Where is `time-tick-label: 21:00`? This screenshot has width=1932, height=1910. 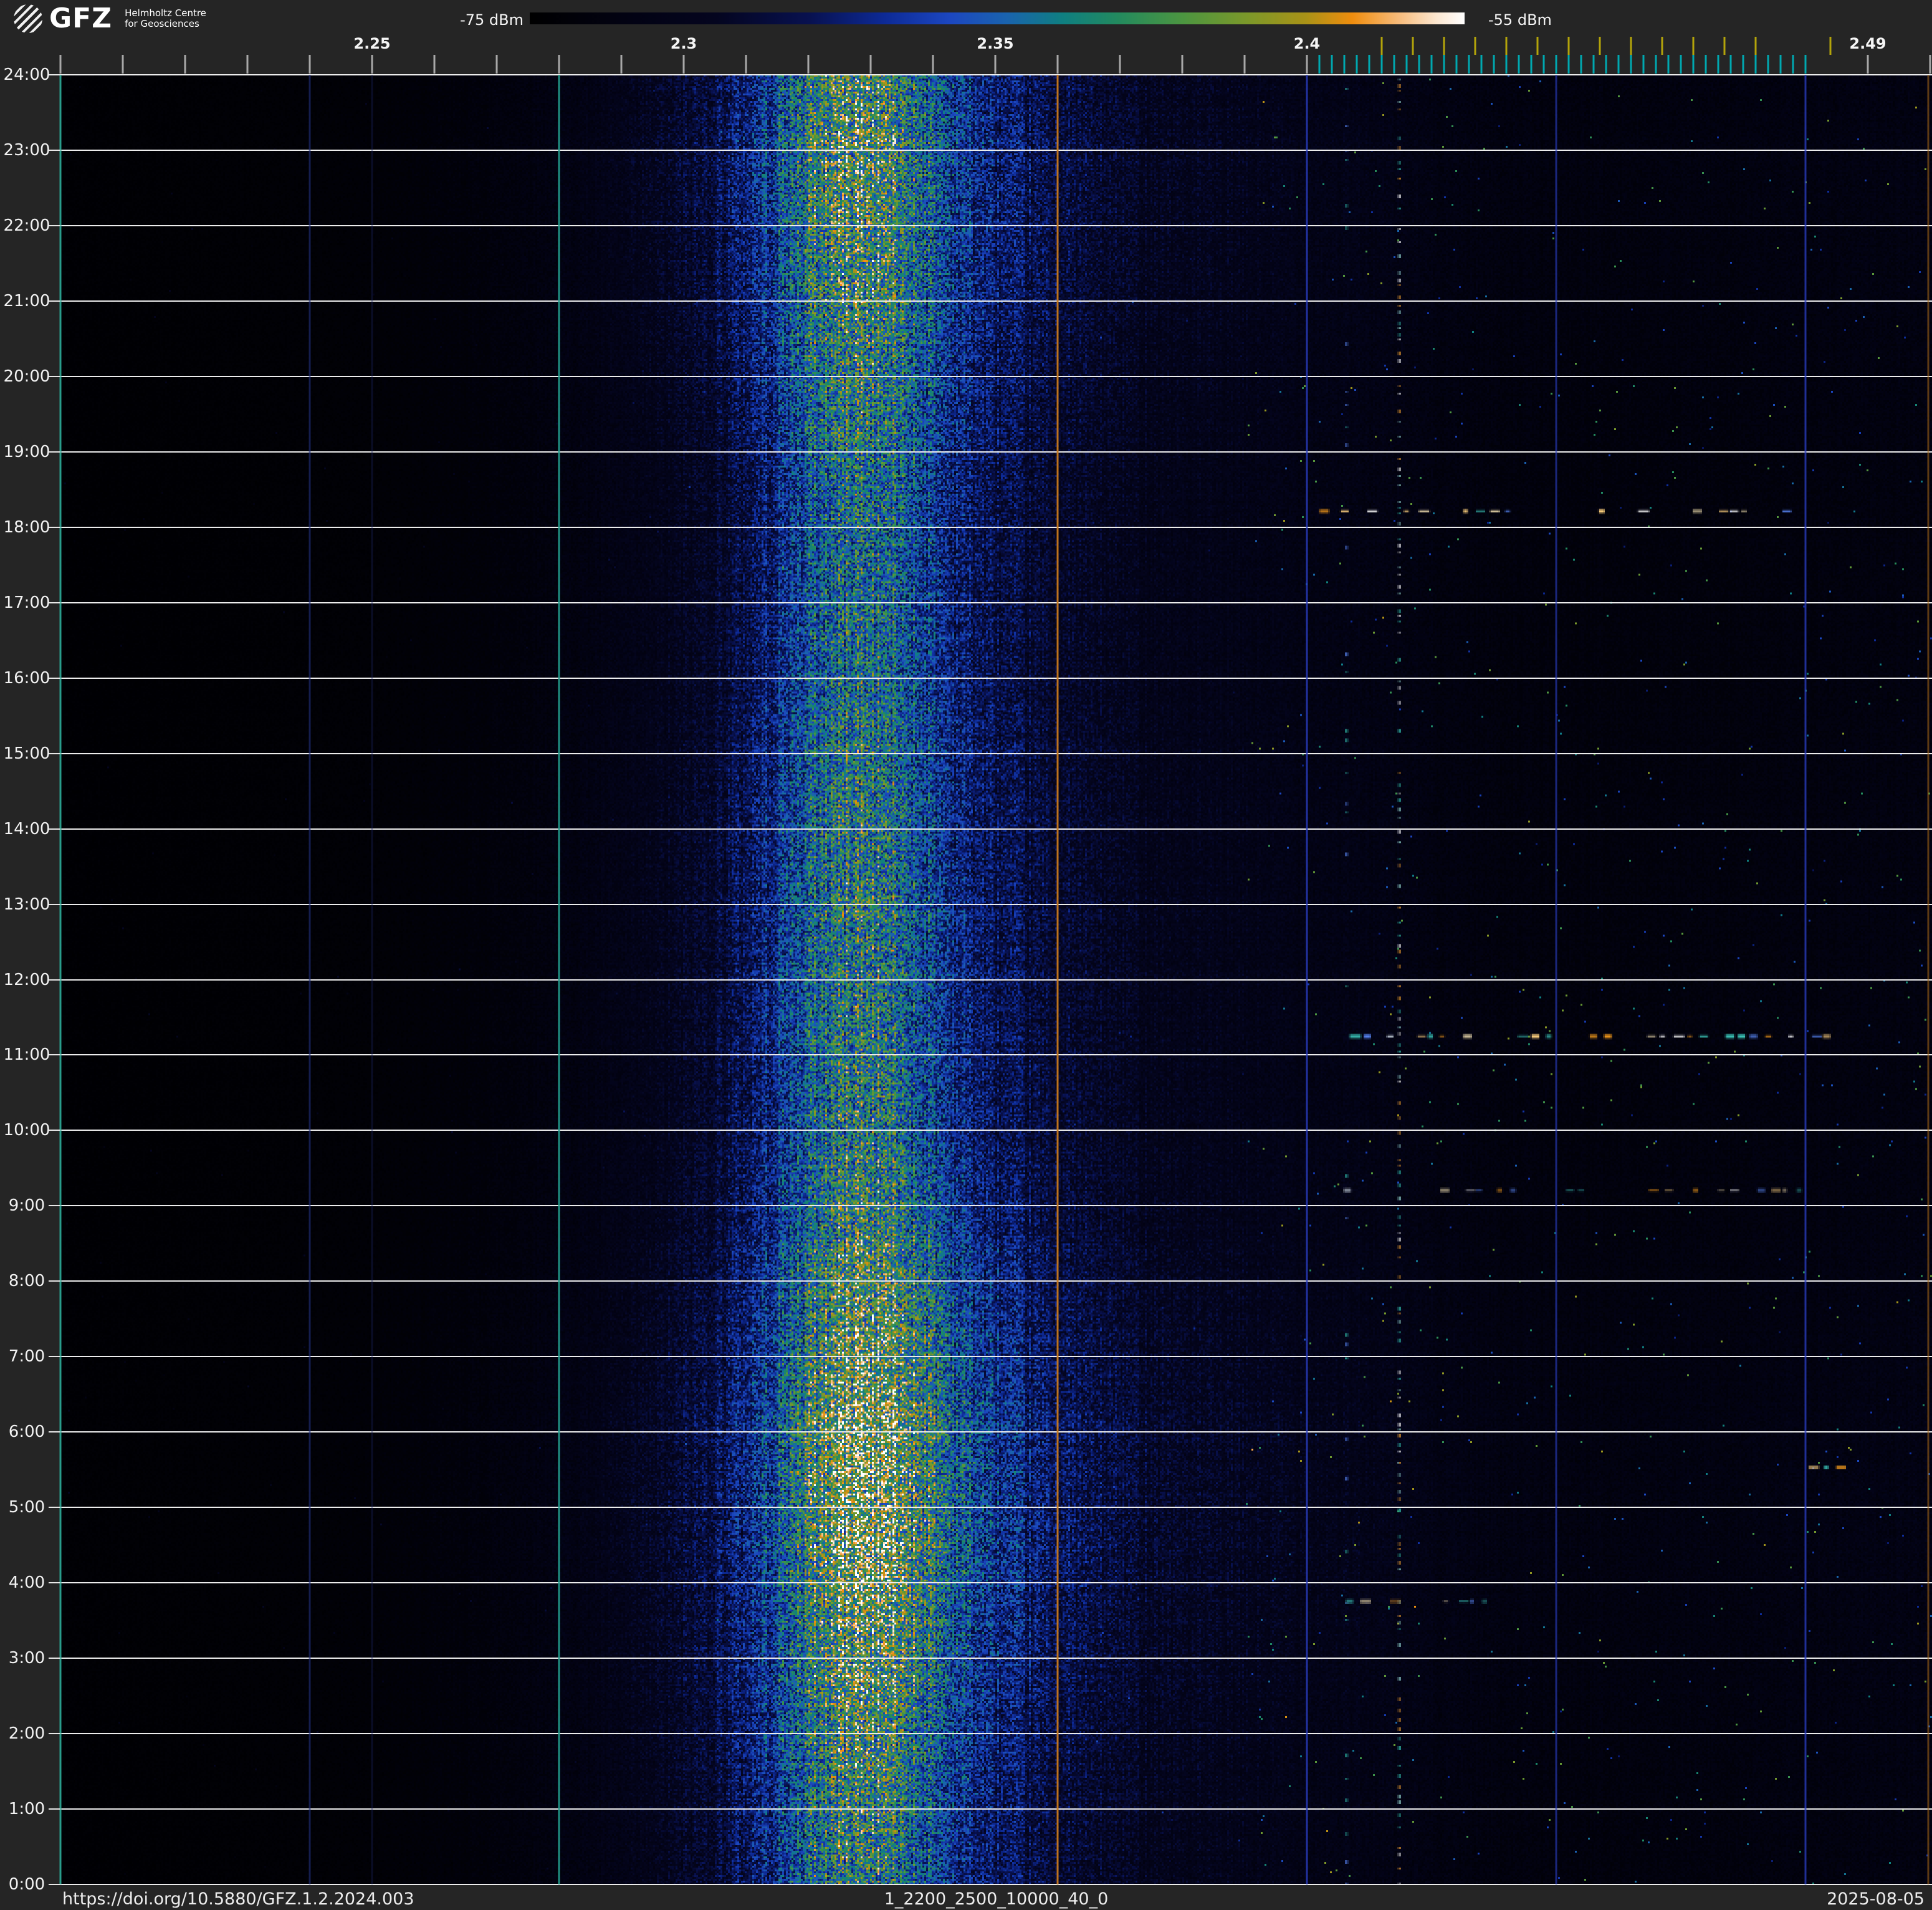 time-tick-label: 21:00 is located at coordinates (26, 300).